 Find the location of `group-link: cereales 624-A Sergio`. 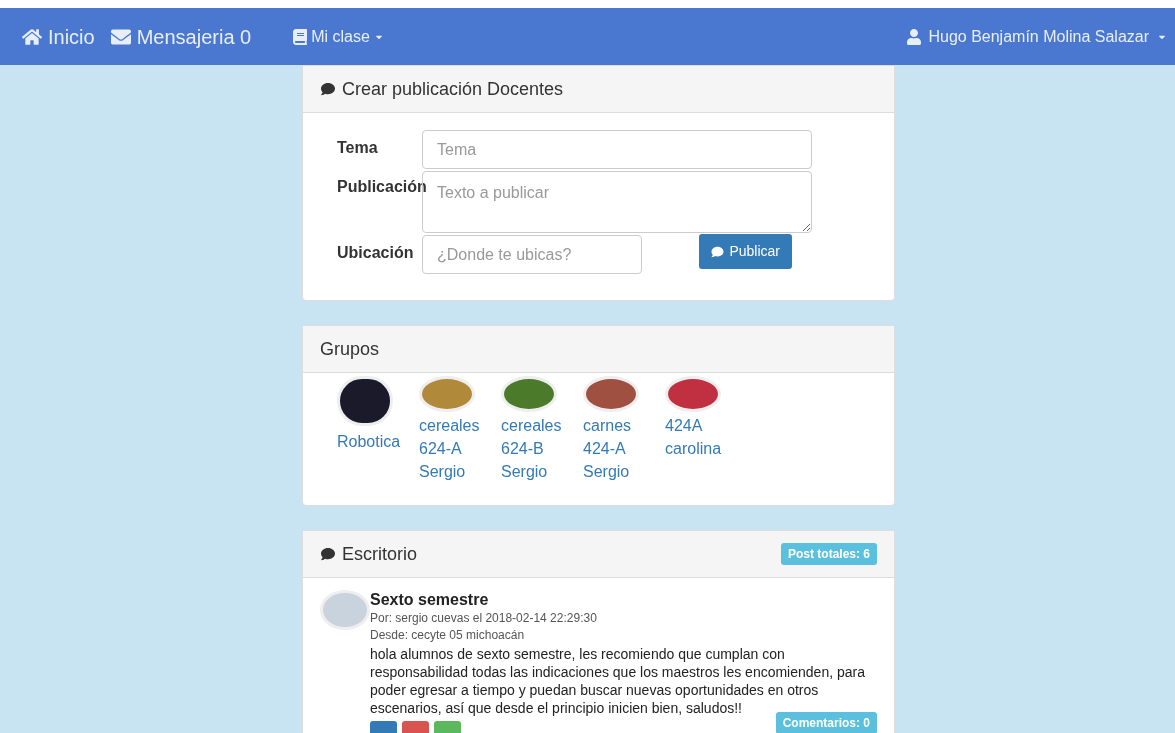

group-link: cereales 624-A Sergio is located at coordinates (450, 448).